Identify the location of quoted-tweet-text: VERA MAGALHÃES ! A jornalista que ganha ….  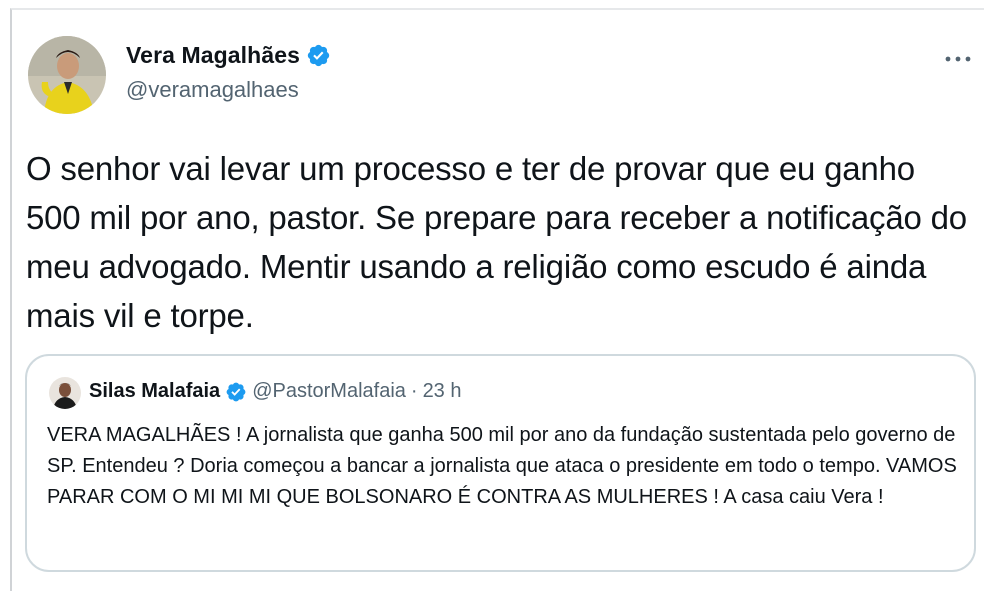
(502, 466).